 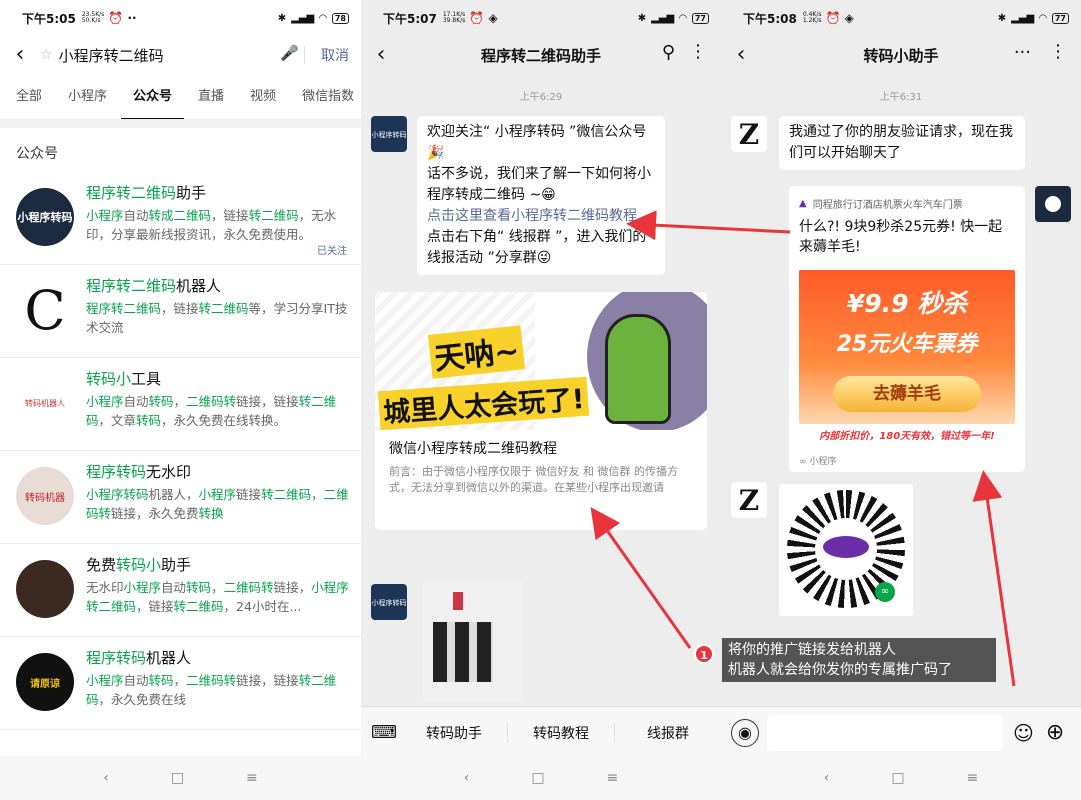 I want to click on shield-icon: ◈, so click(x=491, y=18).